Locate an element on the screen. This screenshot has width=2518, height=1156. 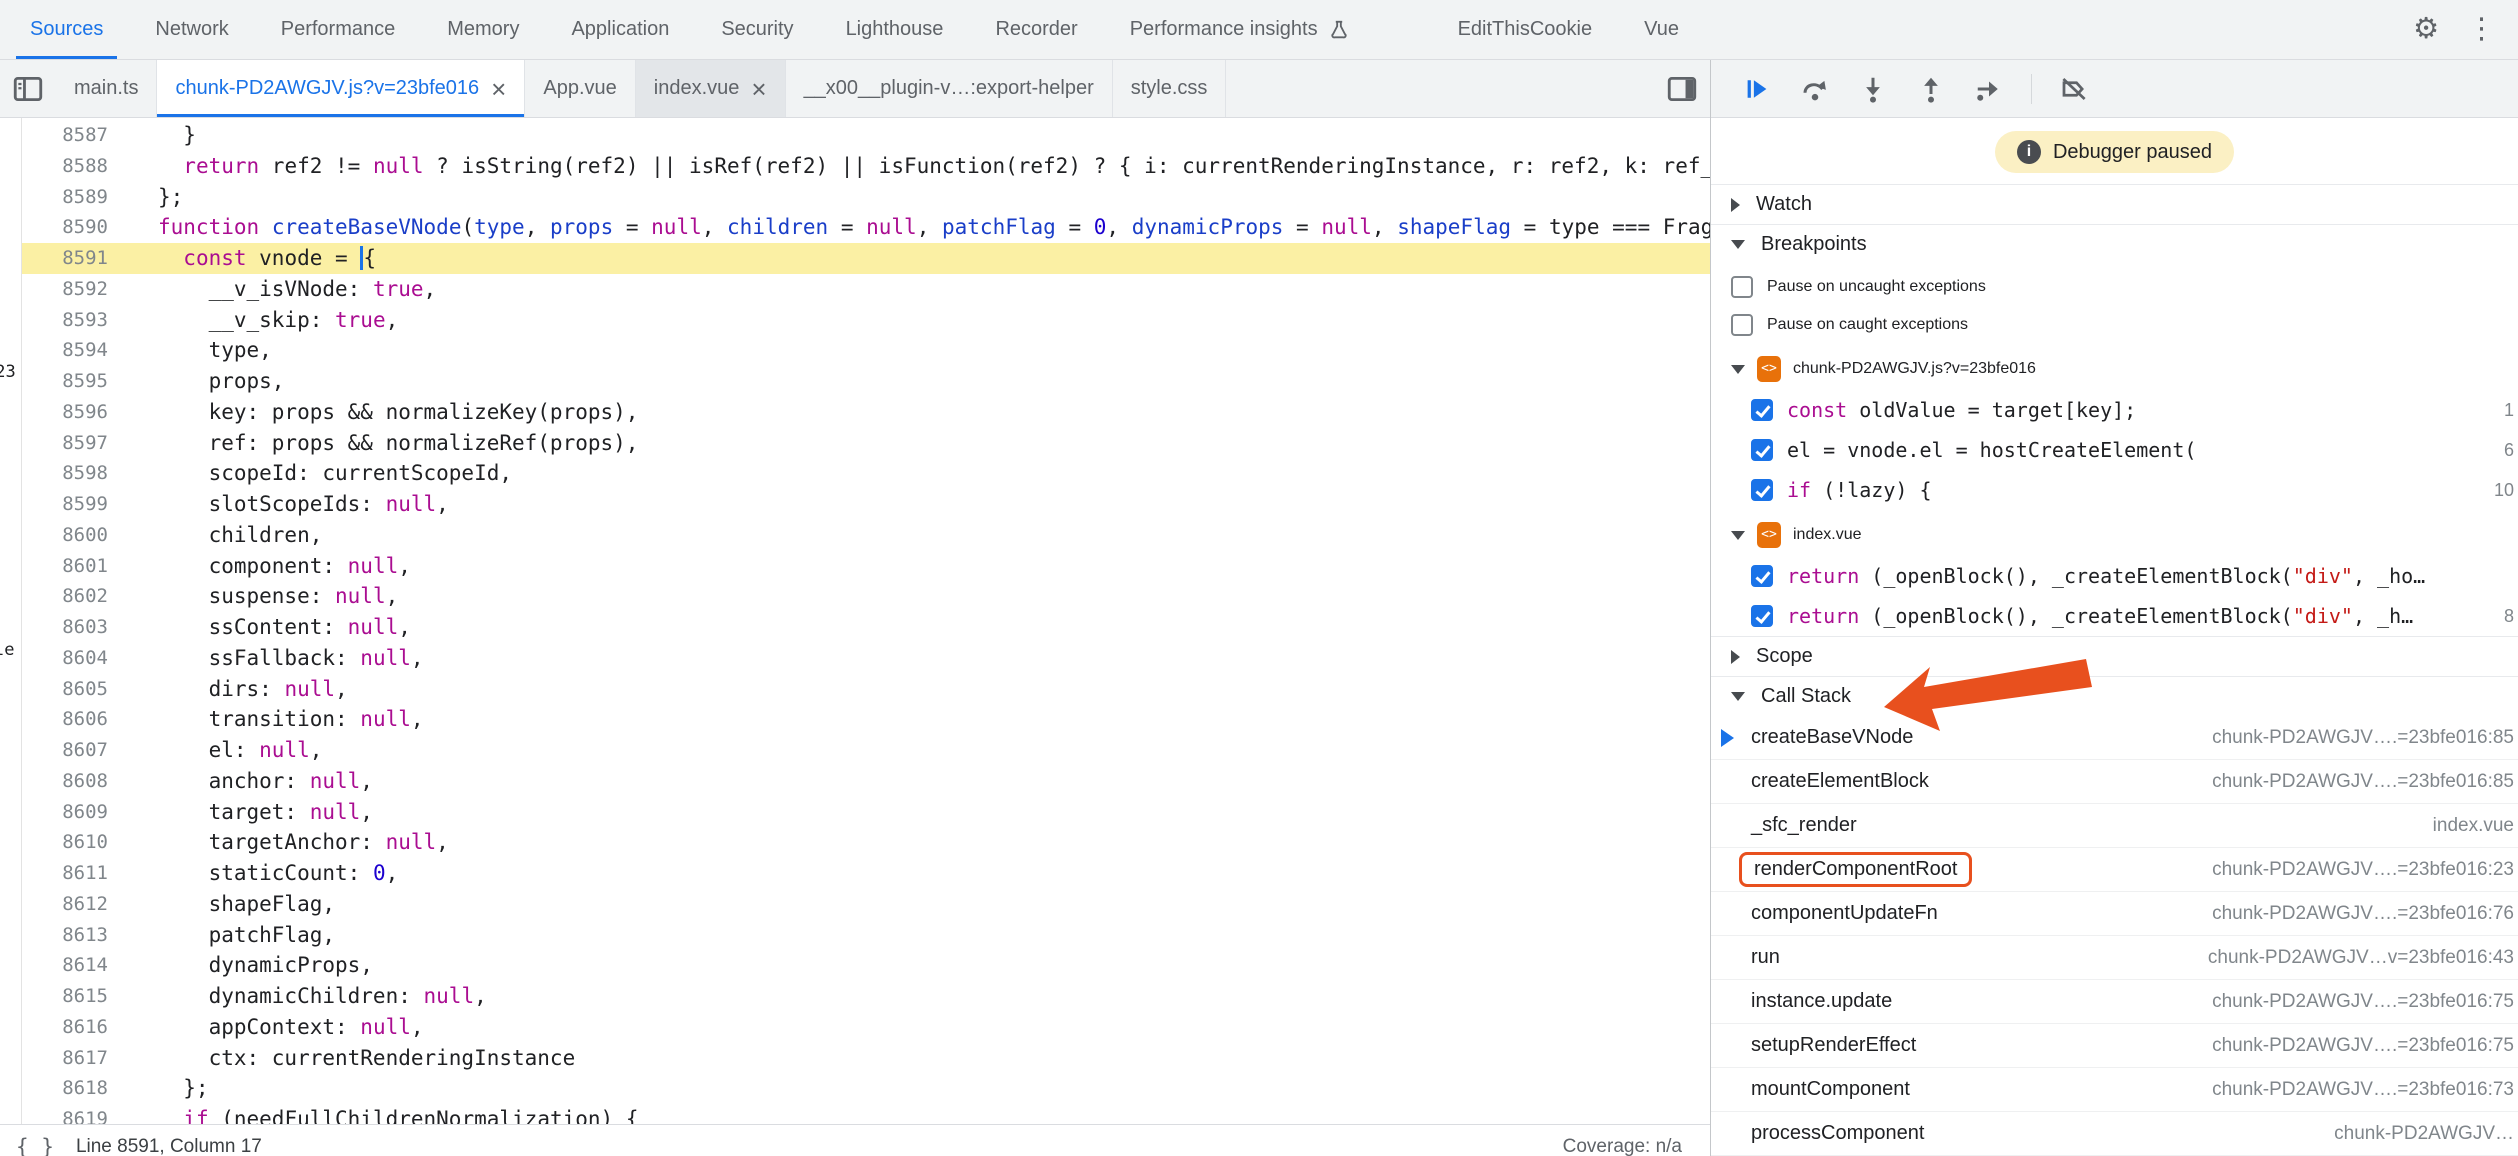
breakpoint-group-index-vue: <> index.vue is located at coordinates (2114, 535).